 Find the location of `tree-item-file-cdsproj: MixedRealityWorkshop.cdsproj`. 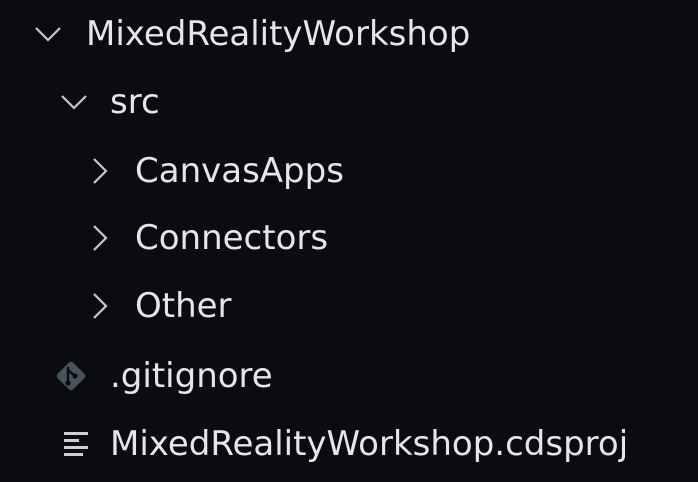

tree-item-file-cdsproj: MixedRealityWorkshop.cdsproj is located at coordinates (349, 443).